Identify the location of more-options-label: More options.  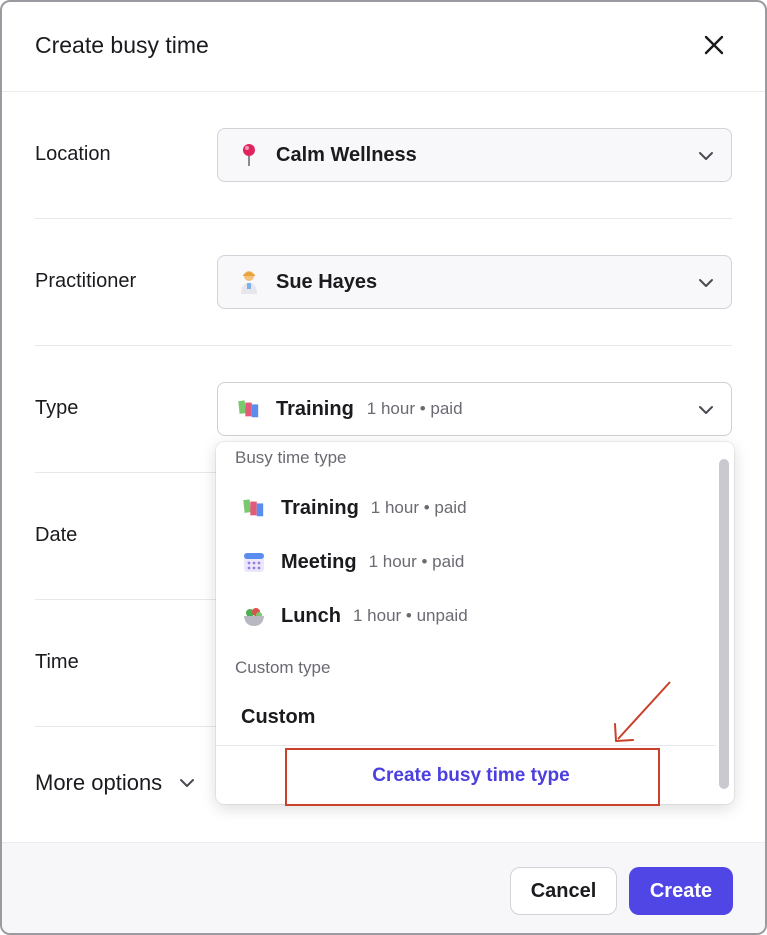
(99, 782).